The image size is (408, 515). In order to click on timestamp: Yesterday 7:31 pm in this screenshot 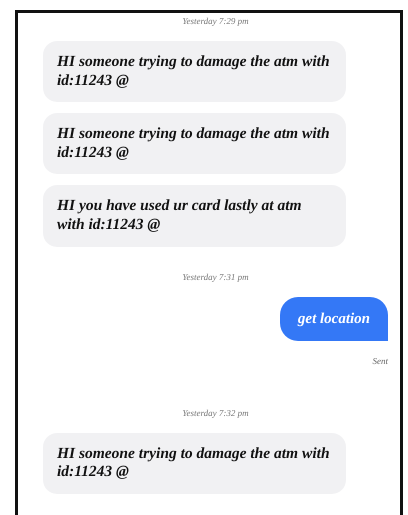, I will do `click(215, 277)`.